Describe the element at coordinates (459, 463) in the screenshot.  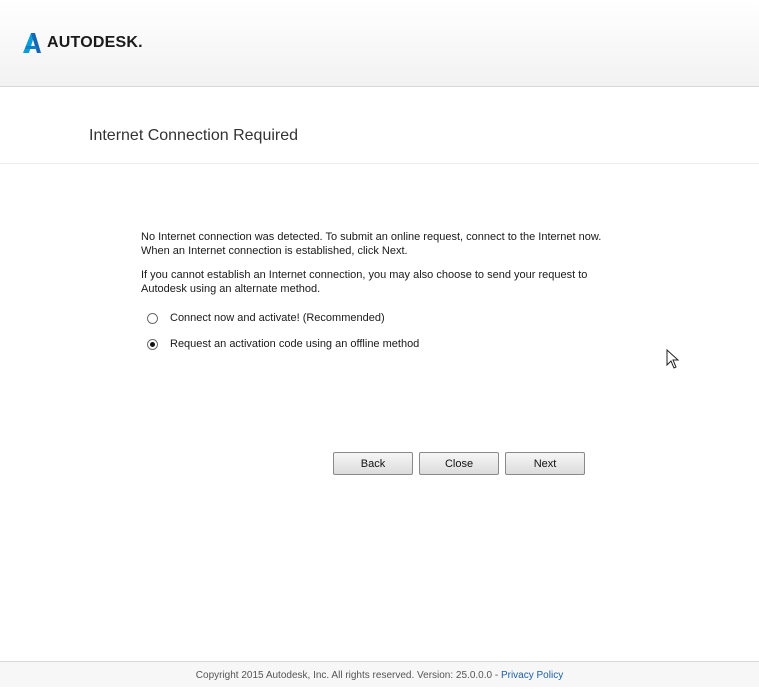
I see `close-button: Close` at that location.